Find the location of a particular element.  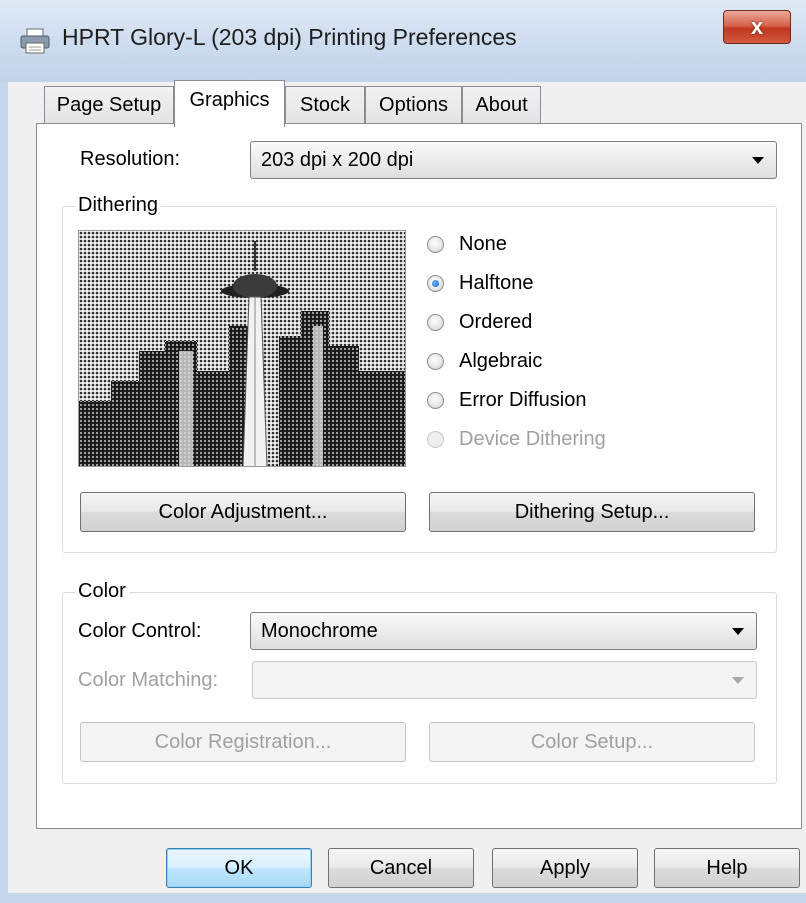

radio-algebraic-label: Algebraic is located at coordinates (501, 361).